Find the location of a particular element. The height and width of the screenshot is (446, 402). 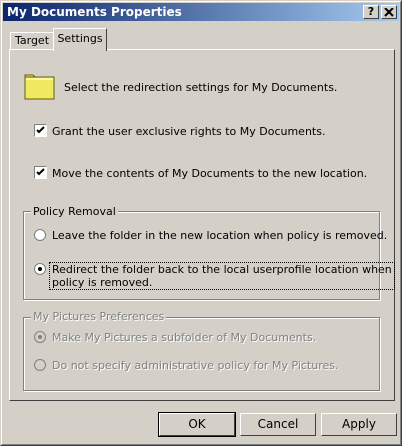

grant-rights-checkbox is located at coordinates (40, 130).